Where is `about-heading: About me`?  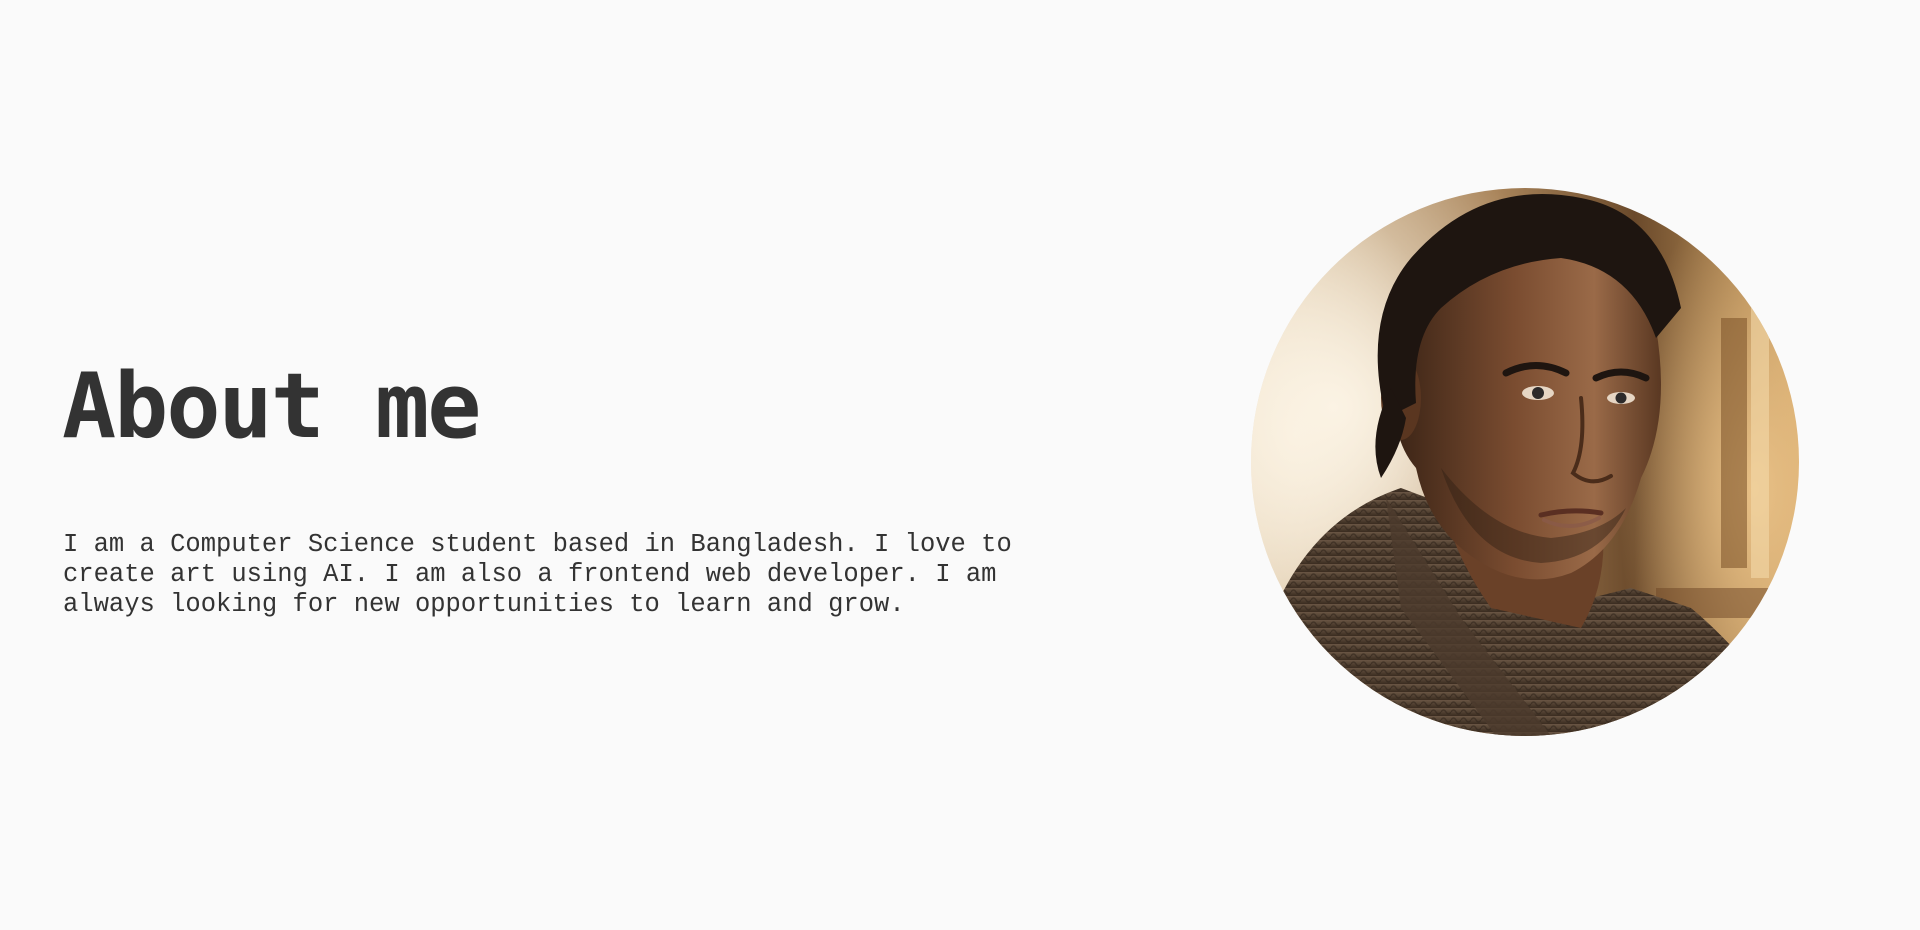
about-heading: About me is located at coordinates (271, 406).